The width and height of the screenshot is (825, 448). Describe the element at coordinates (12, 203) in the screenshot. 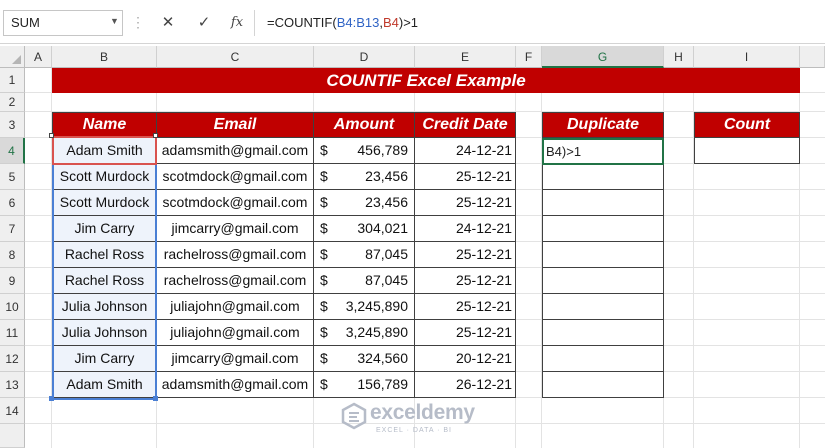

I see `row-header: 6` at that location.